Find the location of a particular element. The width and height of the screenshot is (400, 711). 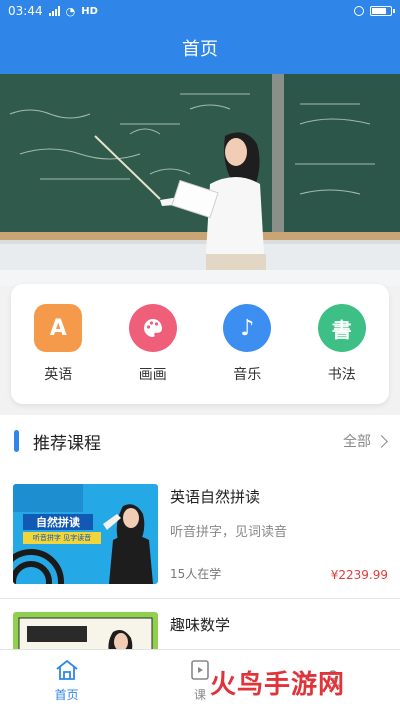

category-english: A 英语 is located at coordinates (58, 344).